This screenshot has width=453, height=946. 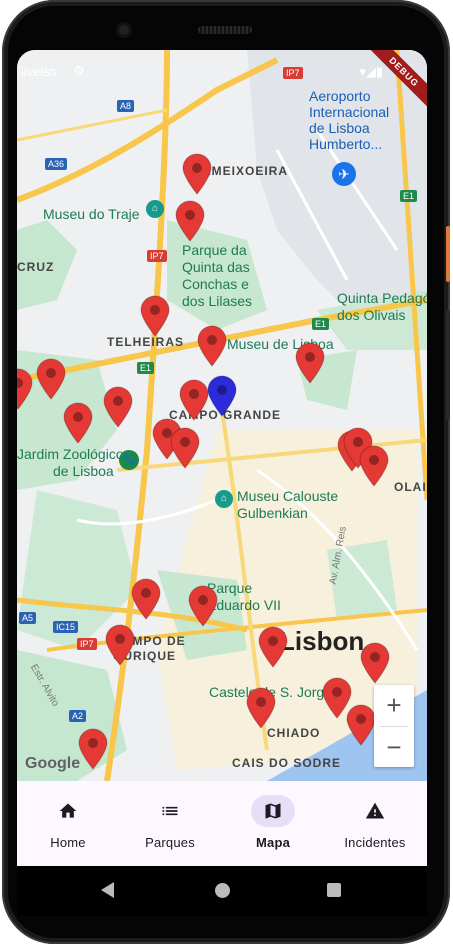 I want to click on road-shield: A2, so click(x=78, y=716).